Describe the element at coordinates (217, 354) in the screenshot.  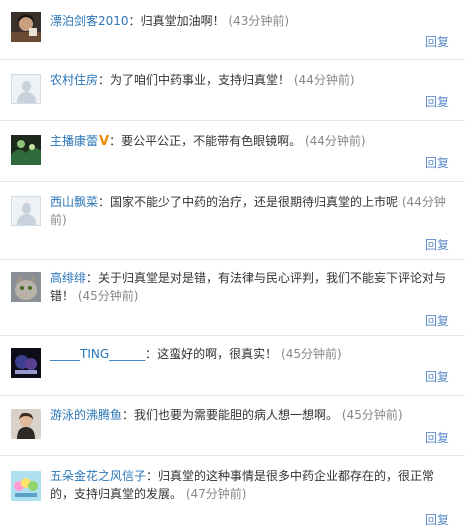
I see `comment-text: 这蛮好的啊，很真实！` at that location.